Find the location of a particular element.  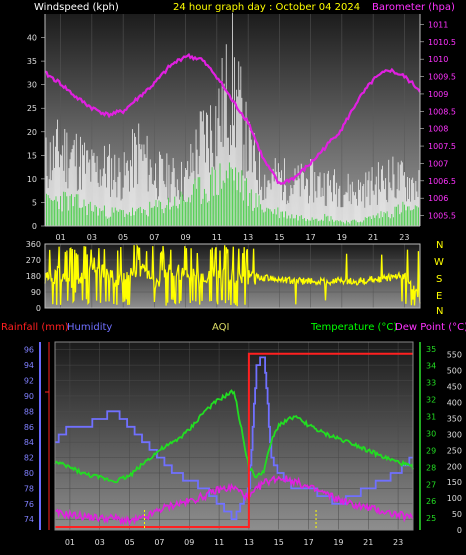

top-right-tick-label: 1005.5 is located at coordinates (442, 216).